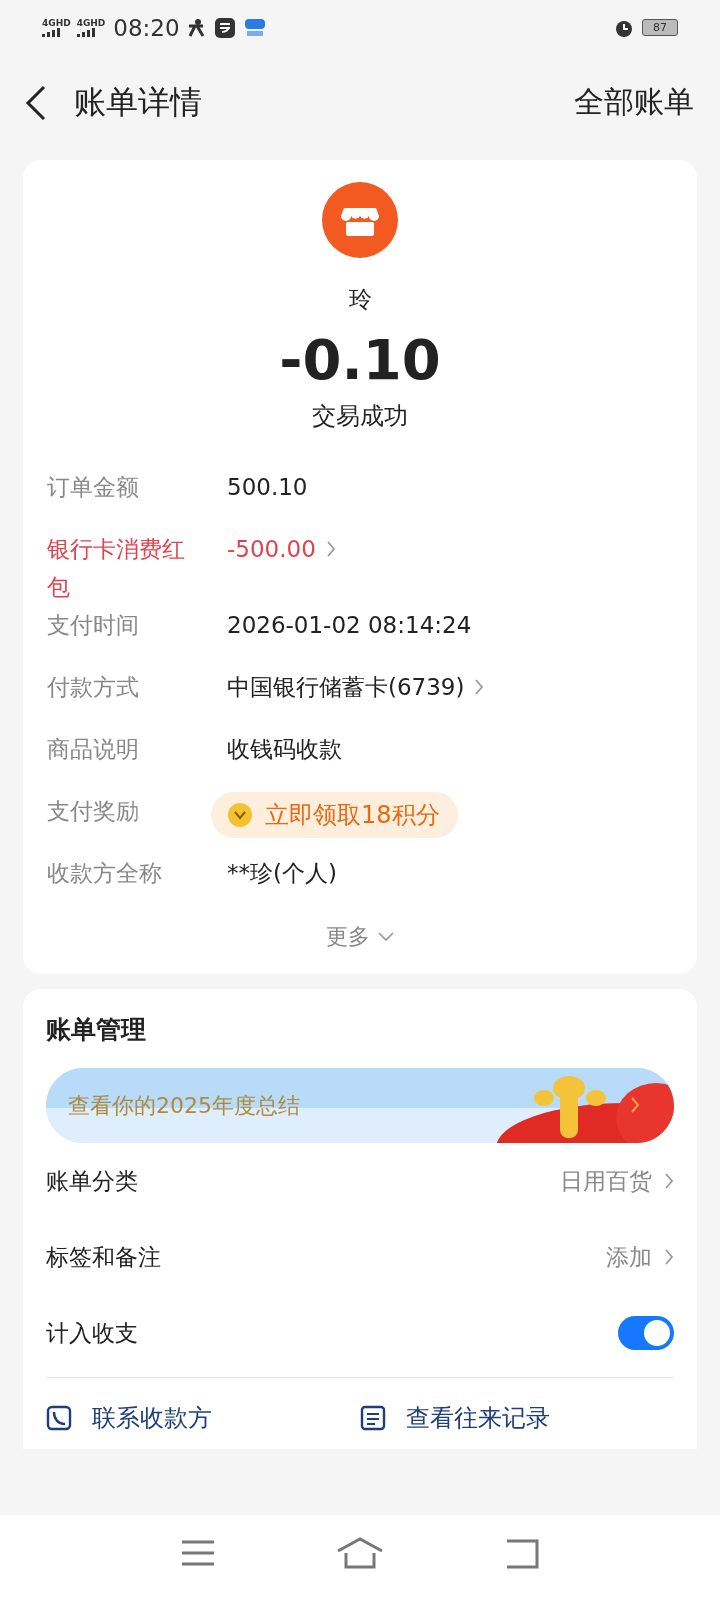 This screenshot has width=720, height=1600. Describe the element at coordinates (138, 102) in the screenshot. I see `page-title: 账单详情` at that location.